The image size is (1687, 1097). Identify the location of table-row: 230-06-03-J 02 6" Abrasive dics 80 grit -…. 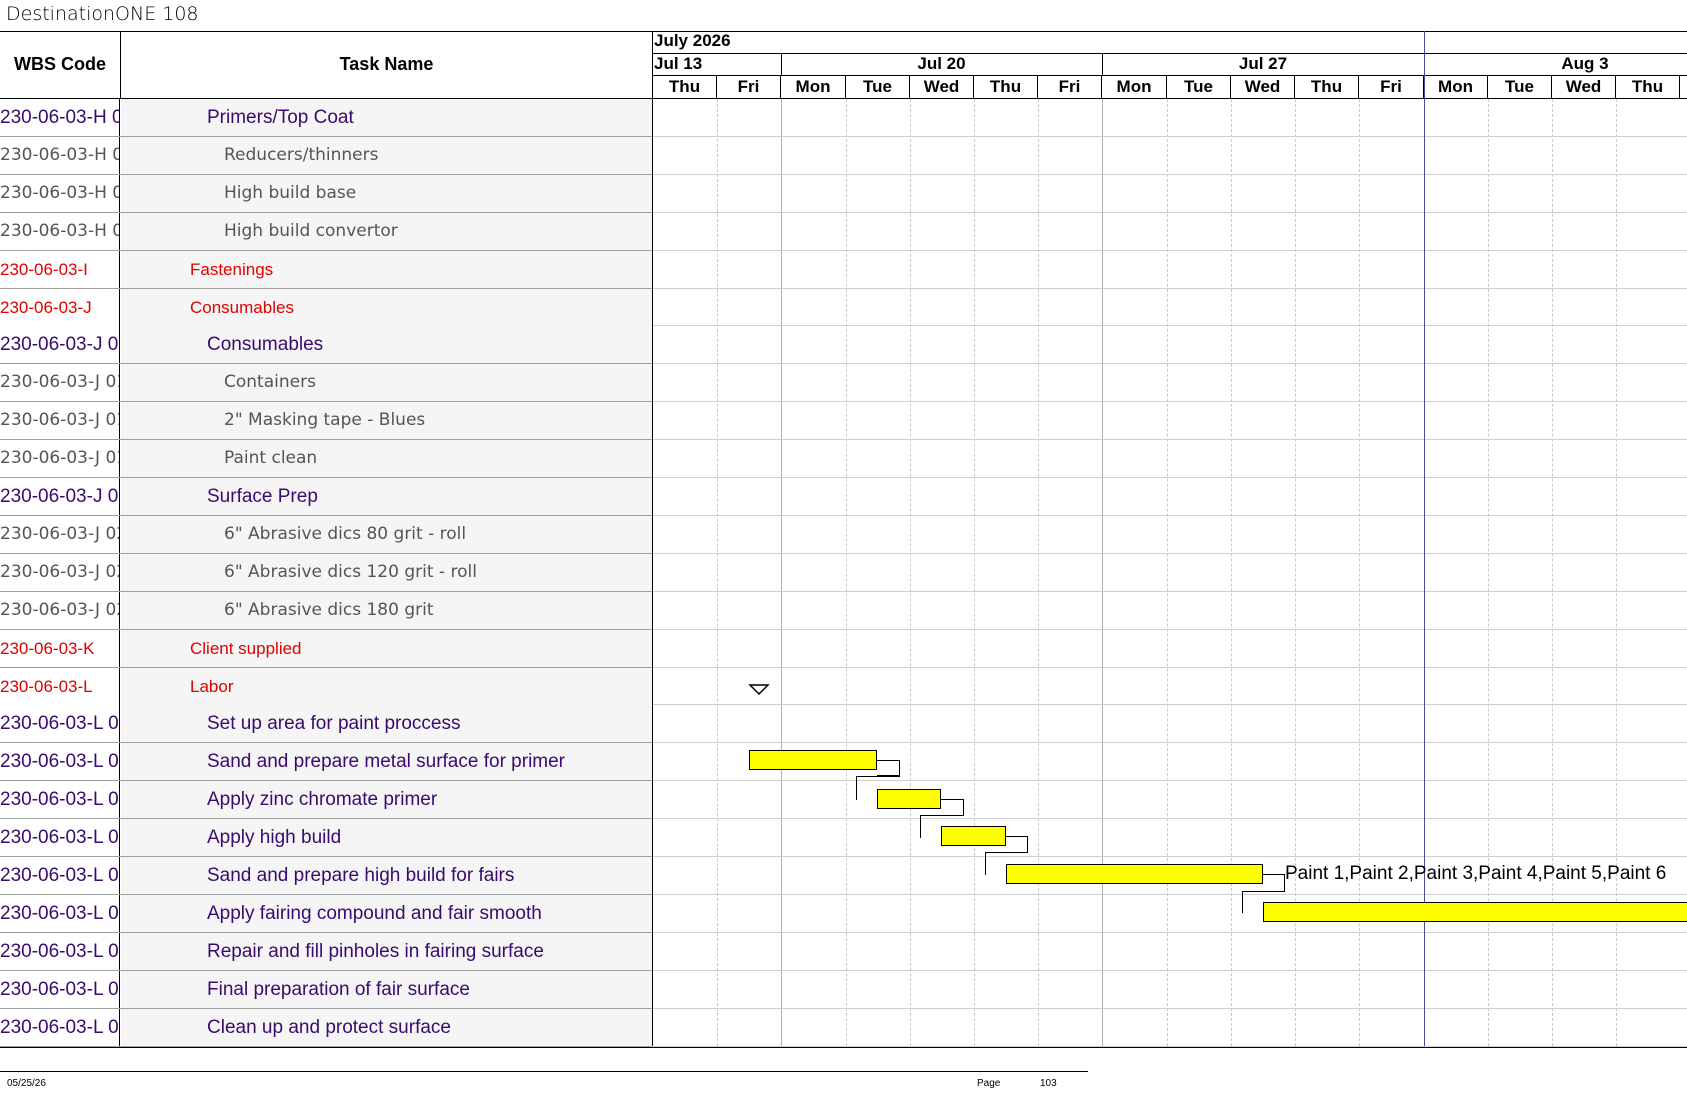
(326, 535).